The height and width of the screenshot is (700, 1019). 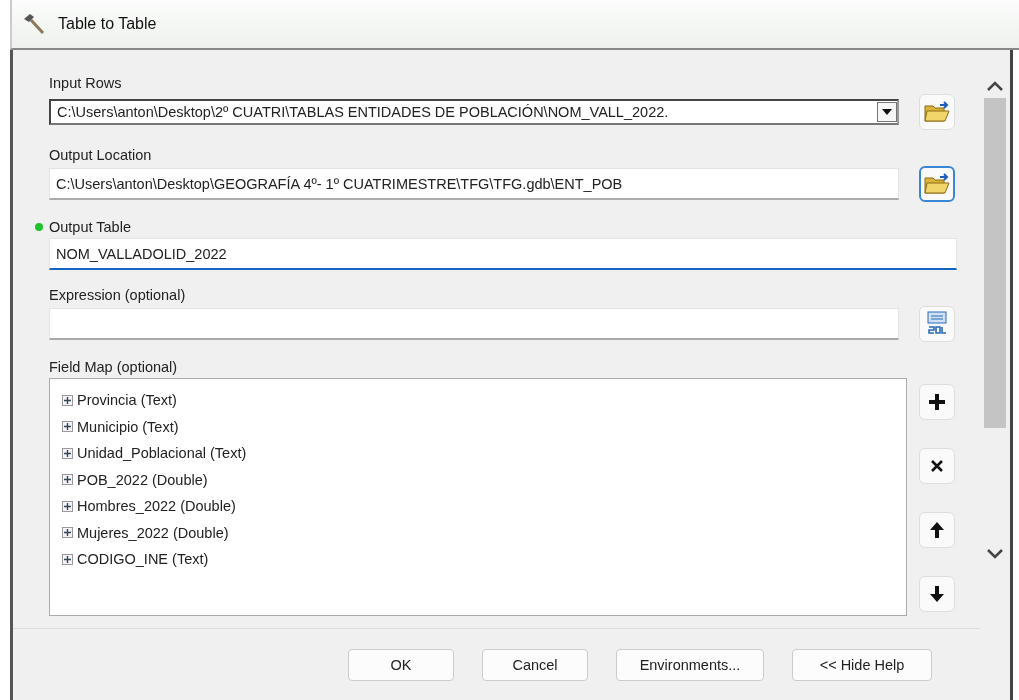 What do you see at coordinates (503, 254) in the screenshot?
I see `input-field: NOM_VALLADOLID_2022` at bounding box center [503, 254].